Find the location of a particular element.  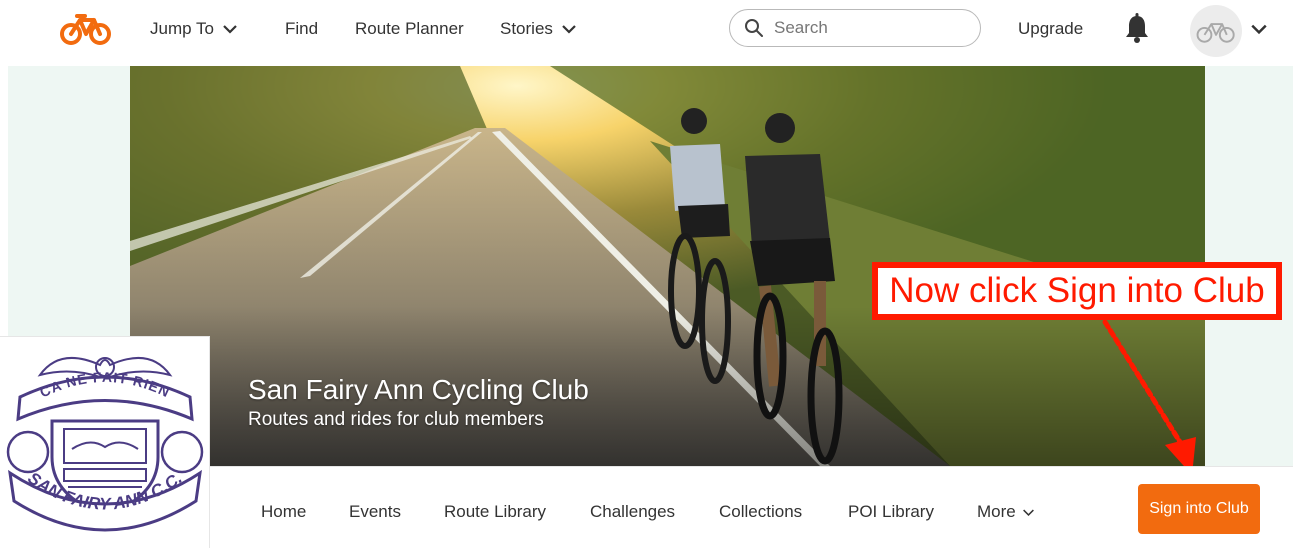

sign-into-club-button: Sign into Club is located at coordinates (1199, 509).